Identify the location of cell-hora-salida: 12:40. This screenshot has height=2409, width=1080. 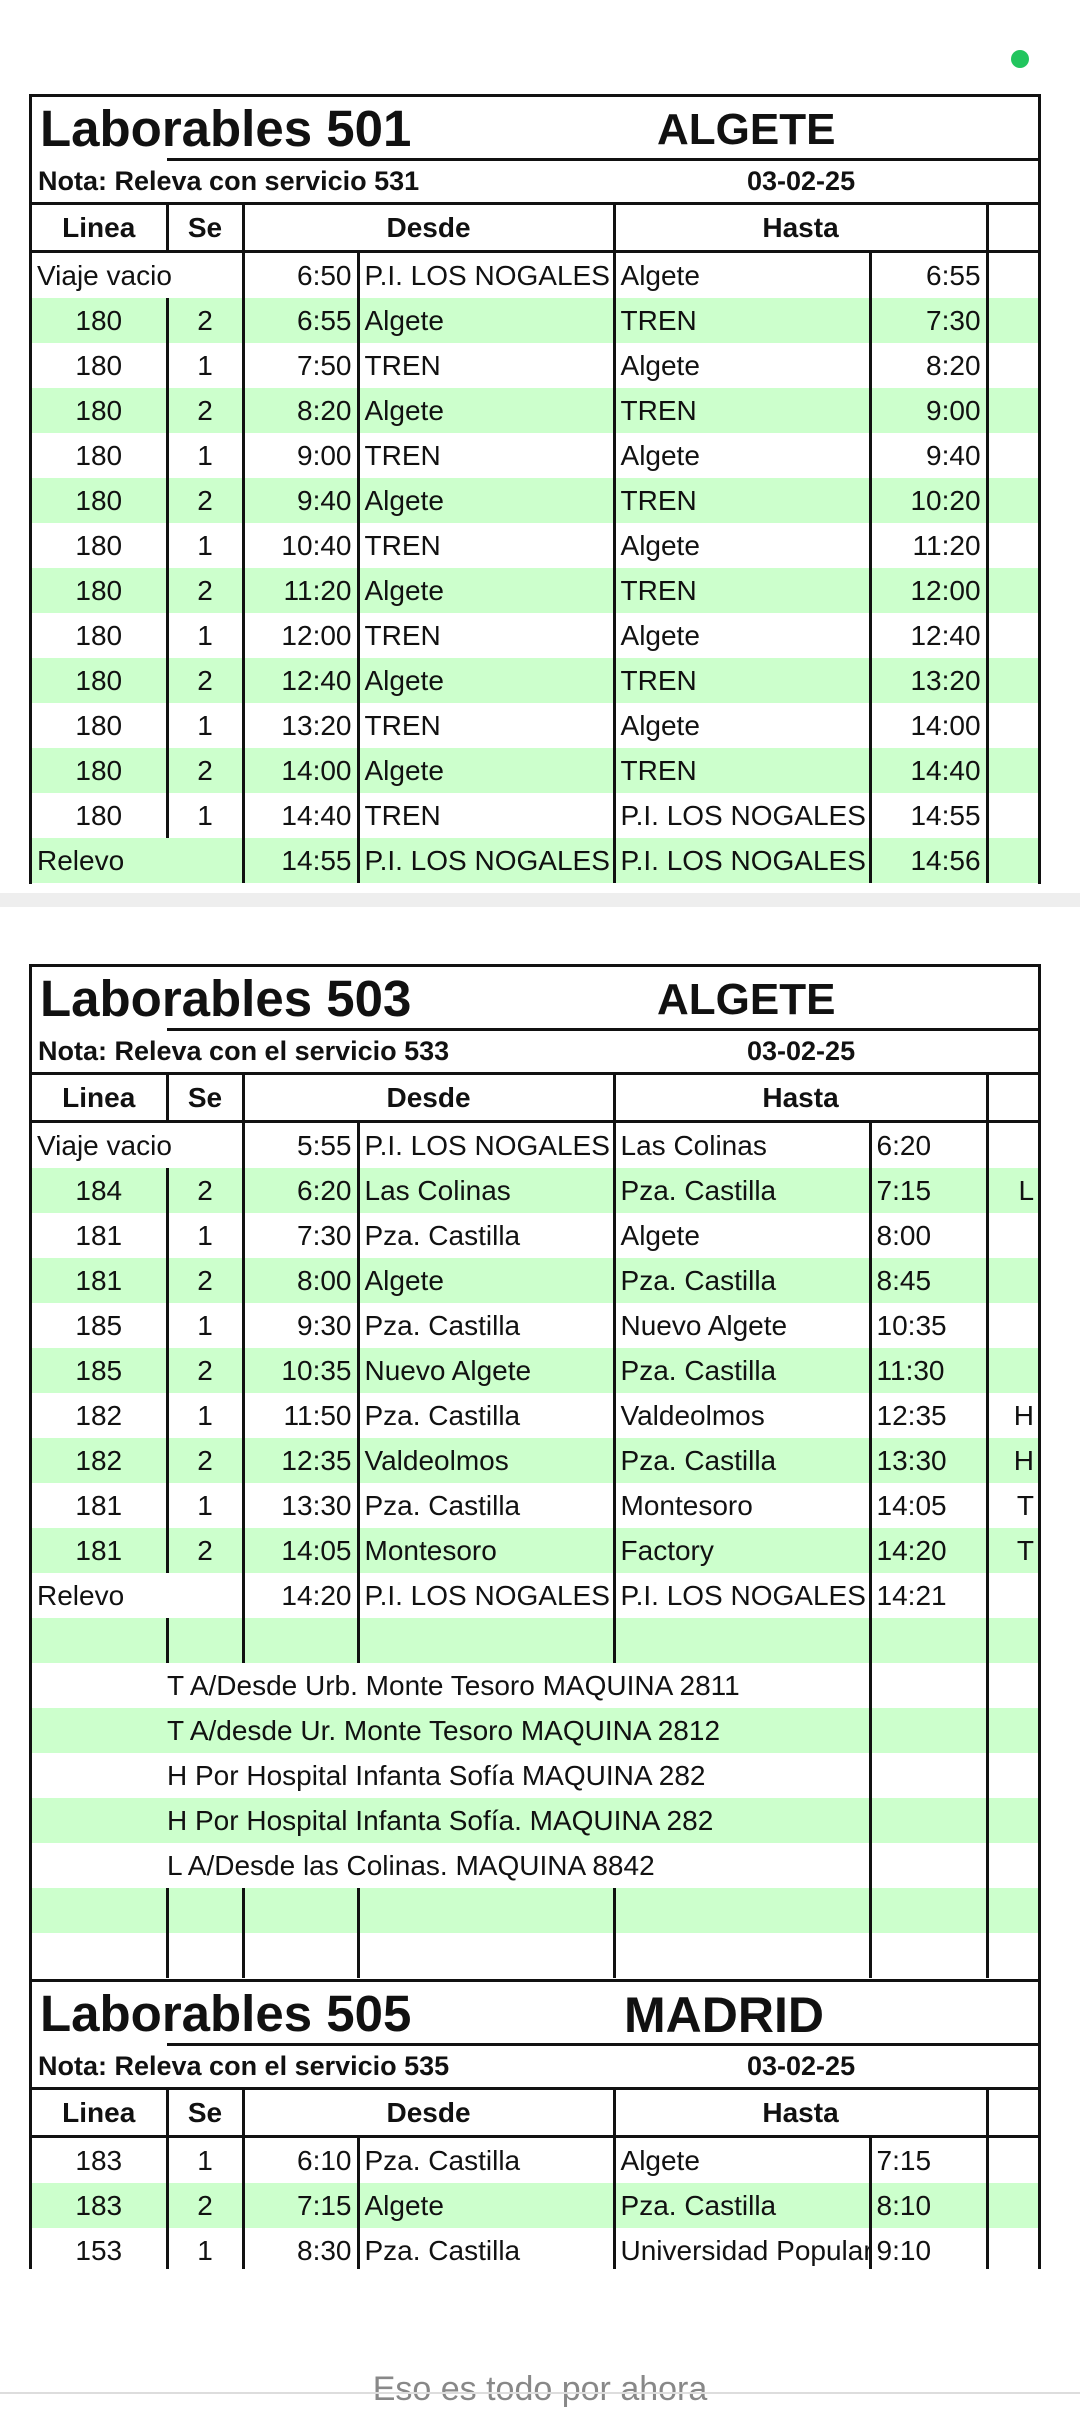
(301, 680).